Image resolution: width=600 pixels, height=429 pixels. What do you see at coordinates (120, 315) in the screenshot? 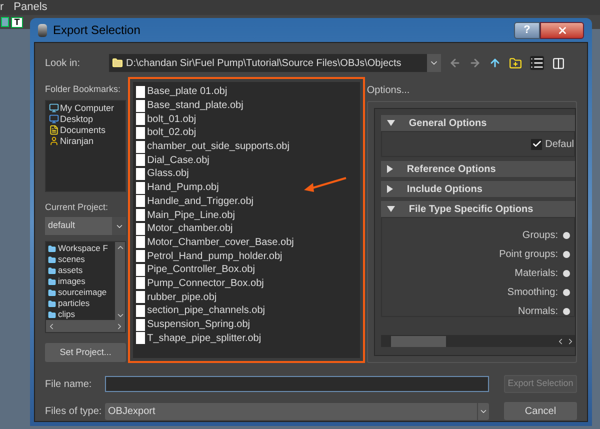
I see `scroll-down-icon` at bounding box center [120, 315].